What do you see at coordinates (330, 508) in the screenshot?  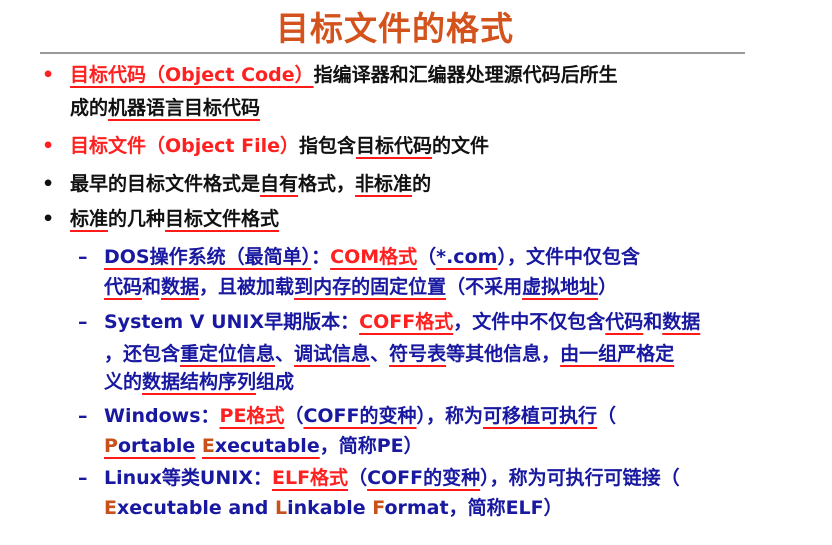 I see `text-segment: inkable` at bounding box center [330, 508].